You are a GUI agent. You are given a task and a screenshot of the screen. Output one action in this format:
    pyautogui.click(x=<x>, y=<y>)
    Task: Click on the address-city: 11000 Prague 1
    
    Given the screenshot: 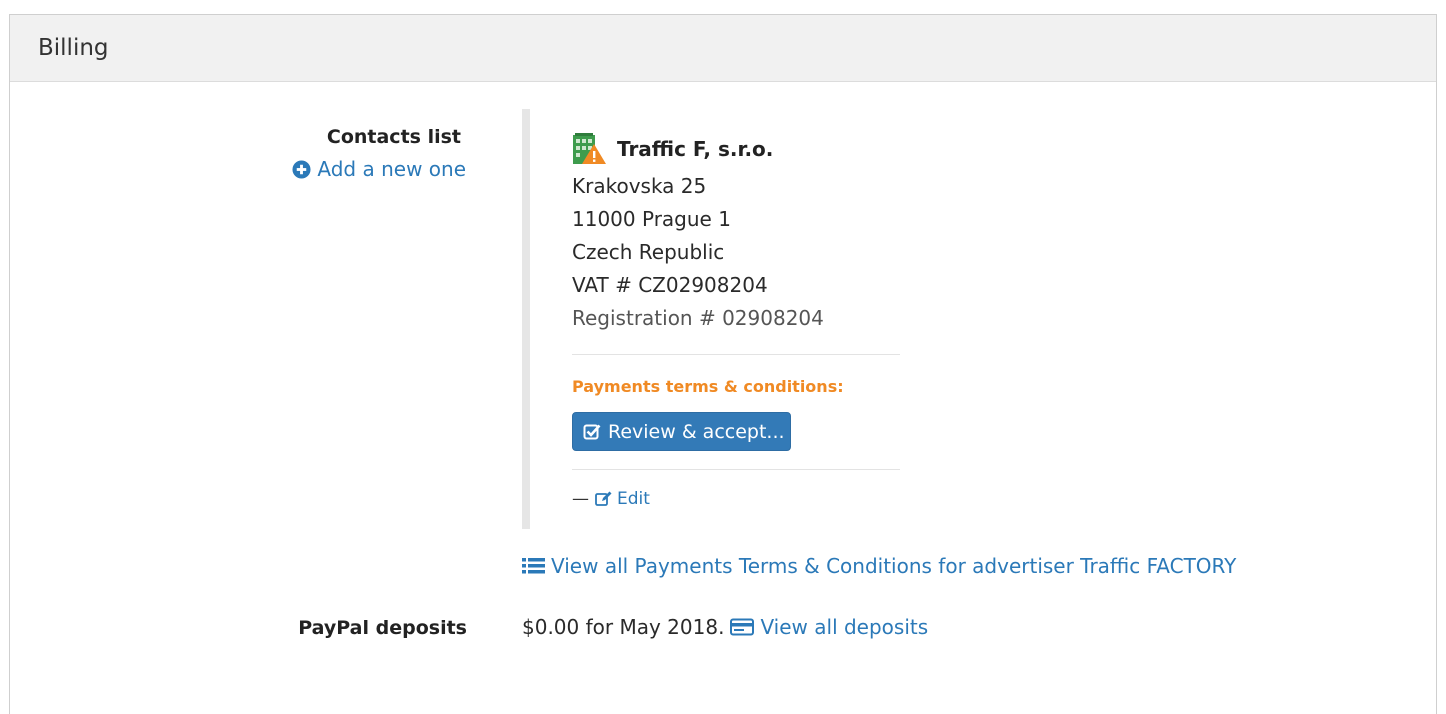 What is the action you would take?
    pyautogui.click(x=651, y=219)
    